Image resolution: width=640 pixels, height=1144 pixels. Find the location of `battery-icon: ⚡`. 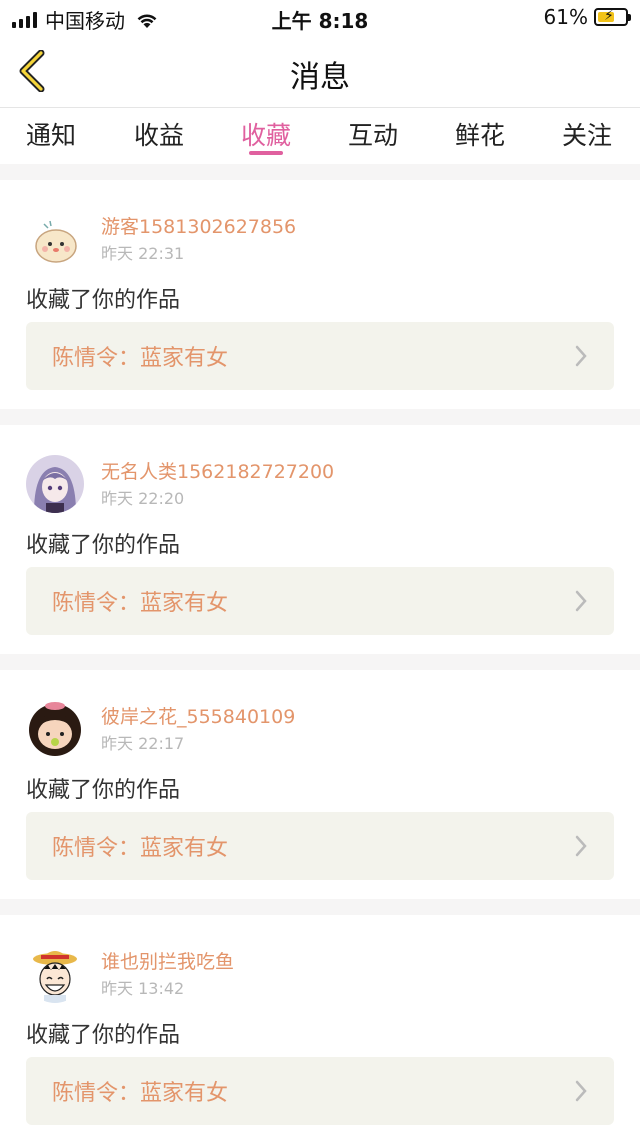

battery-icon: ⚡ is located at coordinates (612, 17).